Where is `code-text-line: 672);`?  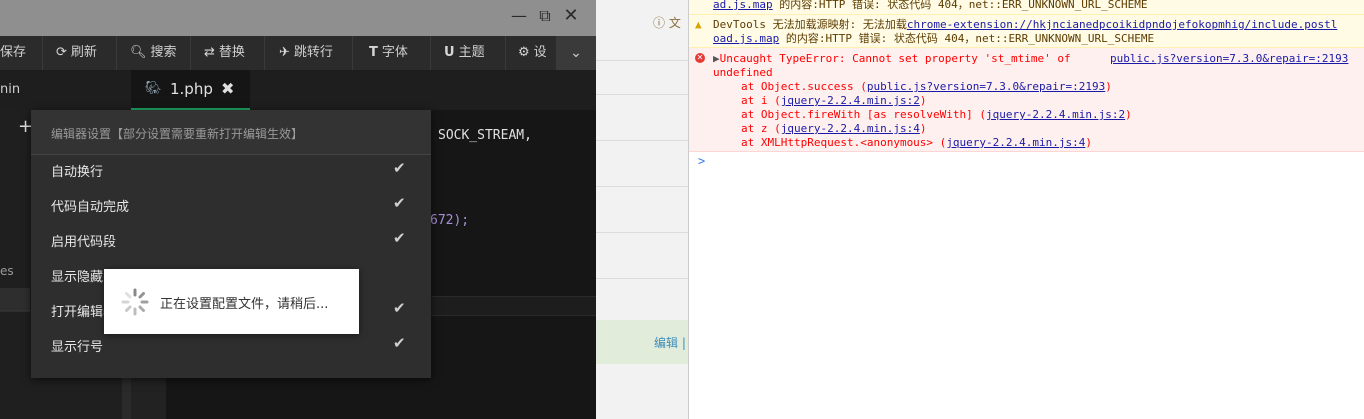
code-text-line: 672); is located at coordinates (450, 220).